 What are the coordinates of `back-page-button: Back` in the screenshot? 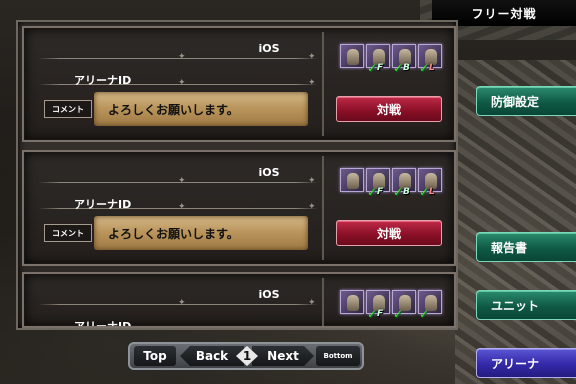 It's located at (212, 356).